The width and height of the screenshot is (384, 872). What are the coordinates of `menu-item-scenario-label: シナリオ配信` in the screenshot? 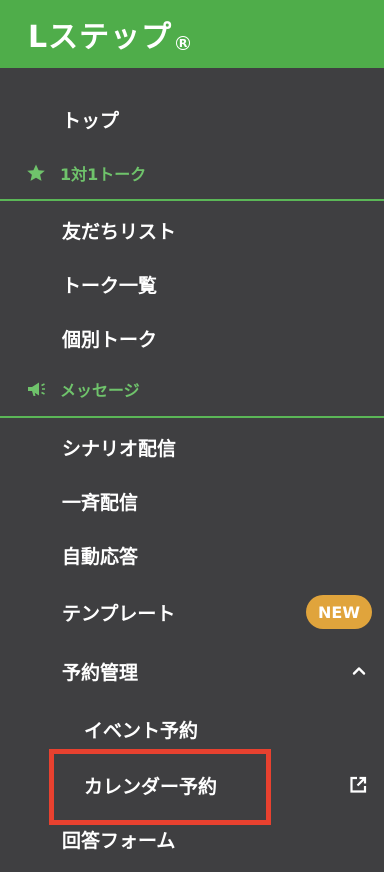 It's located at (119, 448).